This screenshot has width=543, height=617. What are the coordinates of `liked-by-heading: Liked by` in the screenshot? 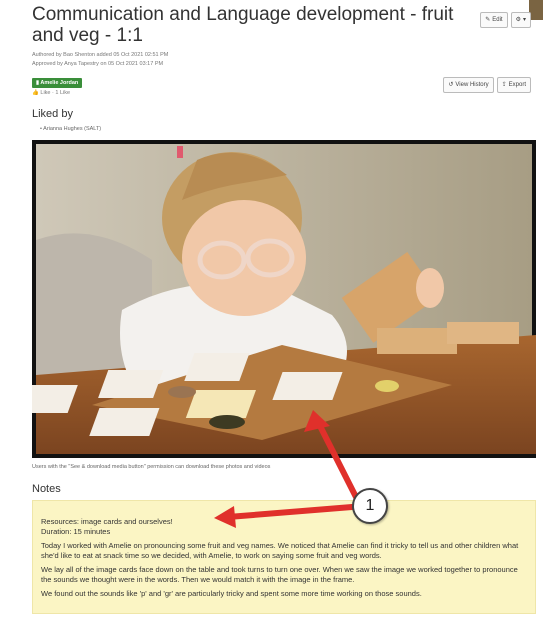 It's located at (52, 114).